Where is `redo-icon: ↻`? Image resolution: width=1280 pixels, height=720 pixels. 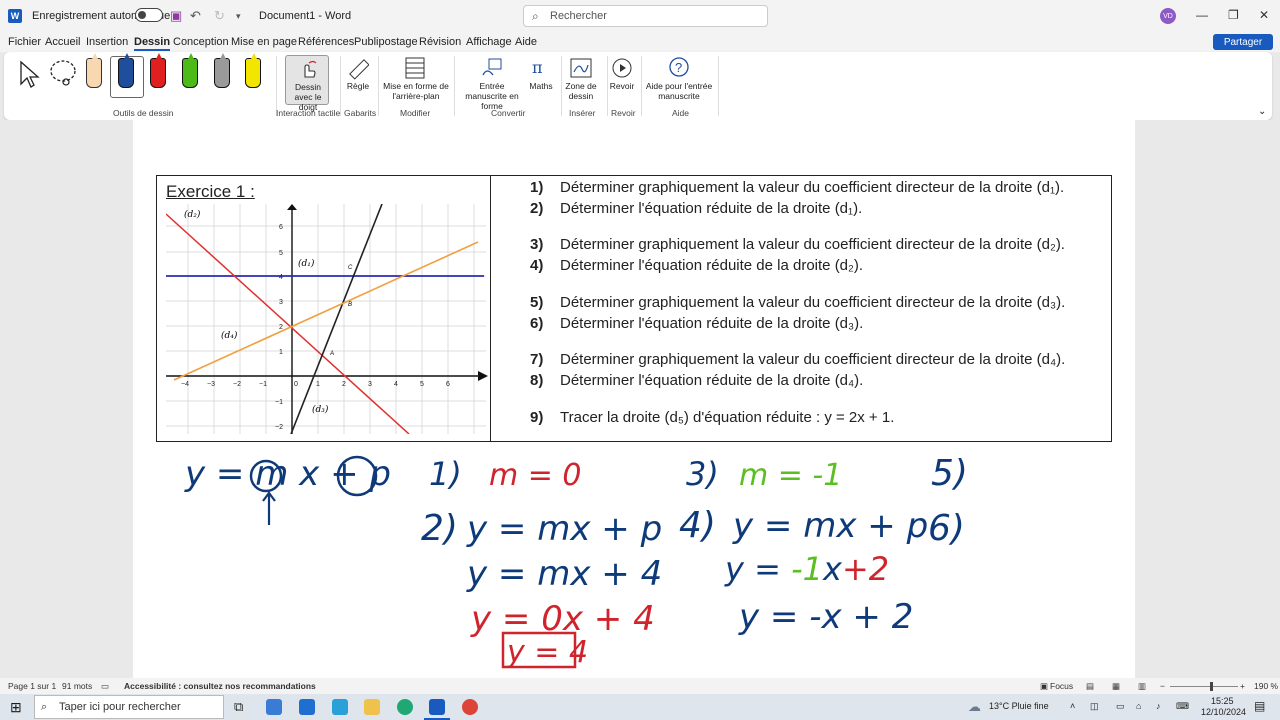
redo-icon: ↻ is located at coordinates (219, 16).